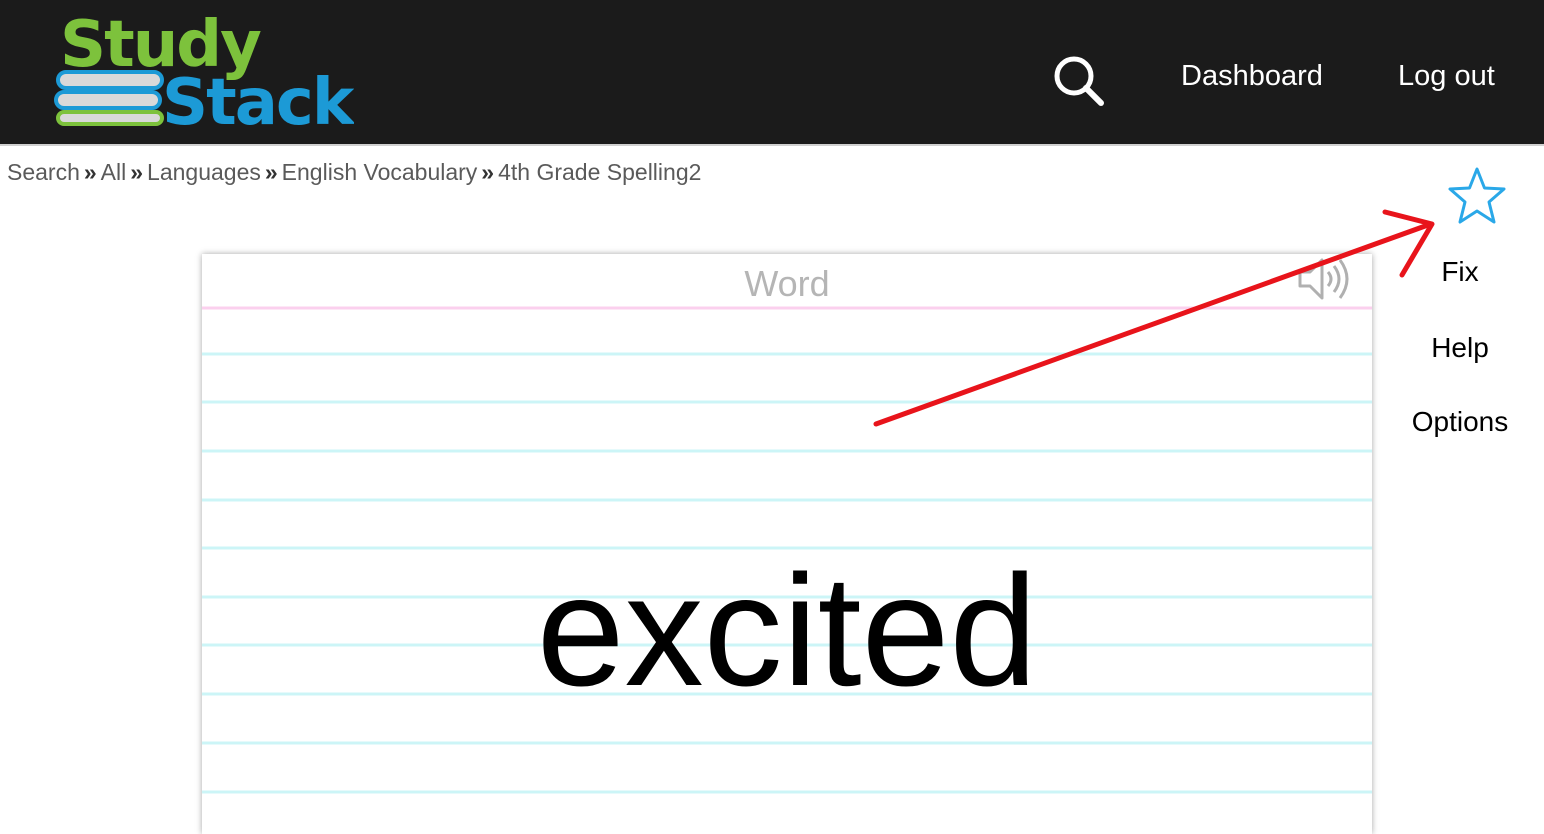 The image size is (1544, 834). What do you see at coordinates (1078, 80) in the screenshot?
I see `search-icon` at bounding box center [1078, 80].